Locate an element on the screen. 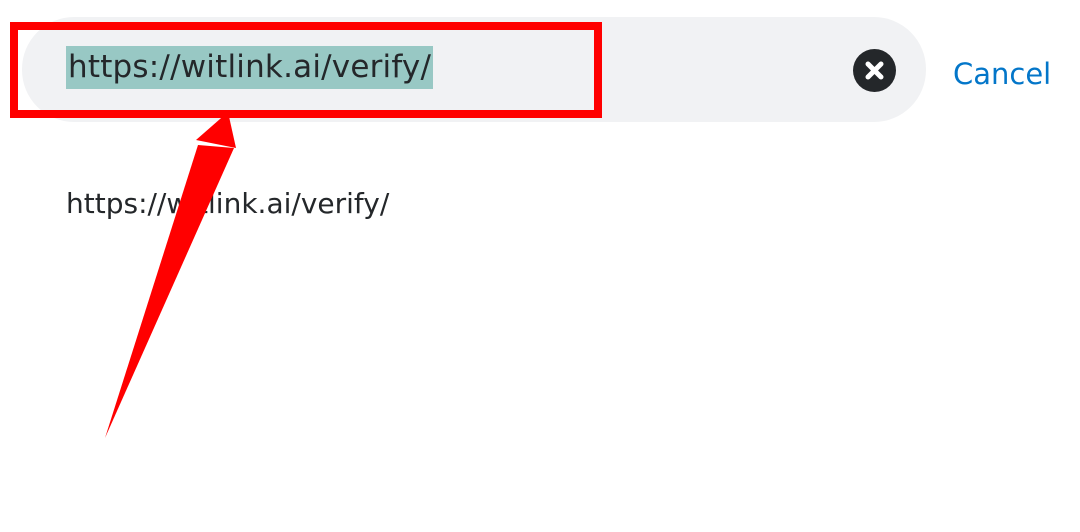 Image resolution: width=1080 pixels, height=532 pixels. close-circle-icon is located at coordinates (874, 70).